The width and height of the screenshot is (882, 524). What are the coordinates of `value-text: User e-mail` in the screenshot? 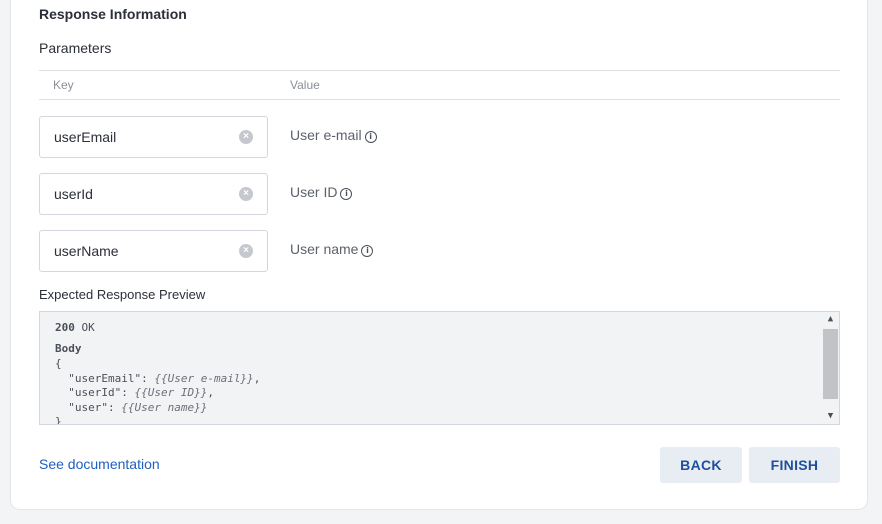 It's located at (326, 135).